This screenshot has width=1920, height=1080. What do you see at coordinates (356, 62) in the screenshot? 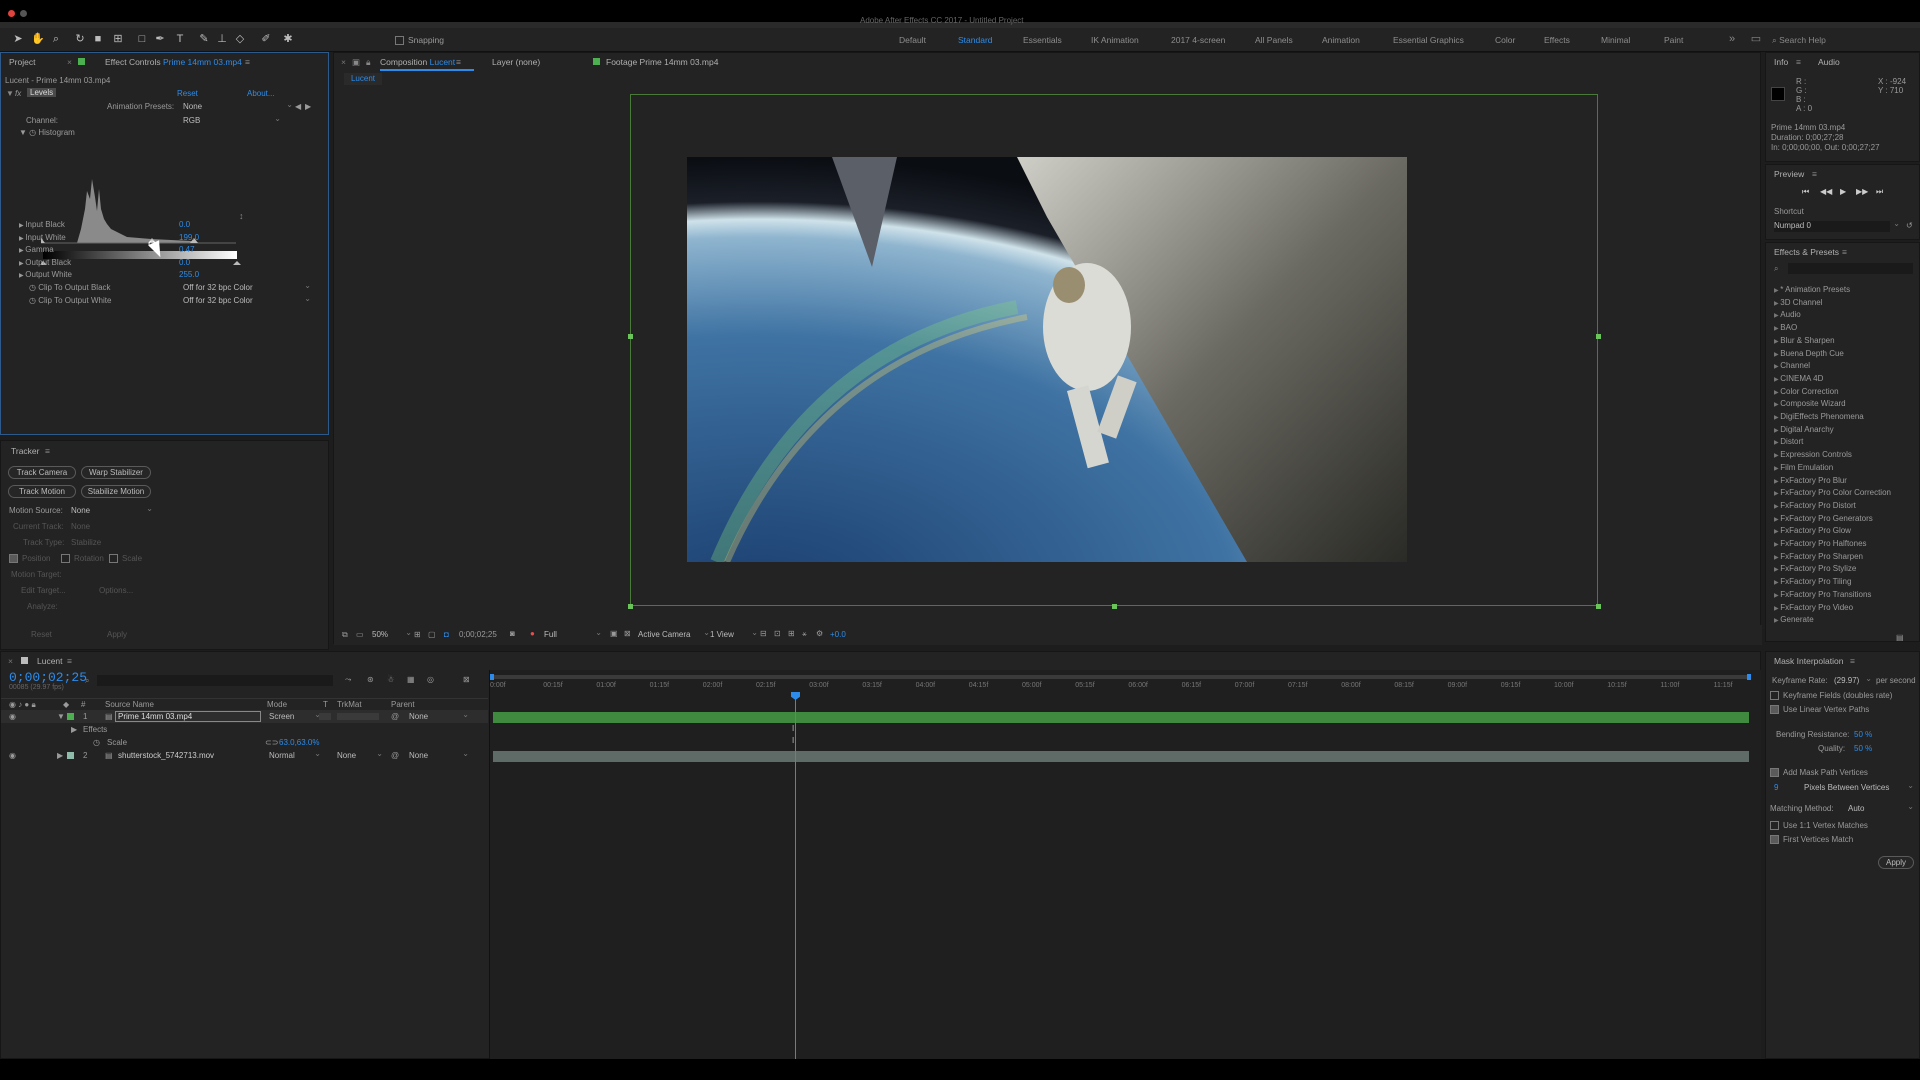
I see `lock-icon: ▣` at bounding box center [356, 62].